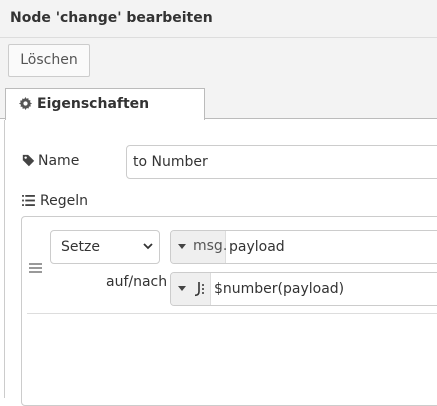  Describe the element at coordinates (191, 289) in the screenshot. I see `value-type-button` at that location.